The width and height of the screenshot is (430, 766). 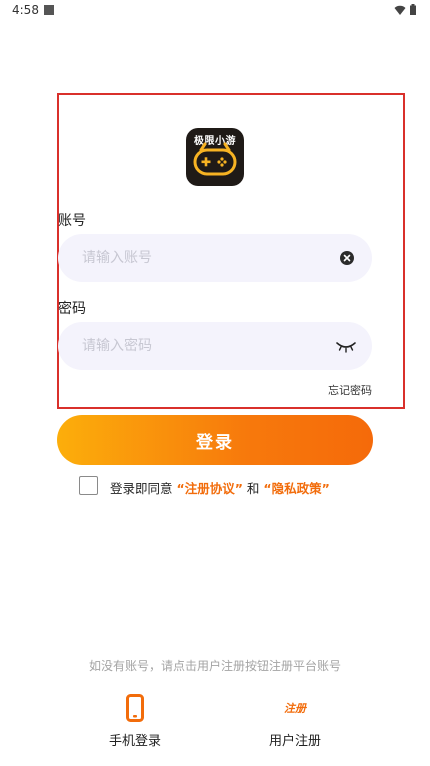 What do you see at coordinates (134, 741) in the screenshot?
I see `phone-login-label: 手机登录` at bounding box center [134, 741].